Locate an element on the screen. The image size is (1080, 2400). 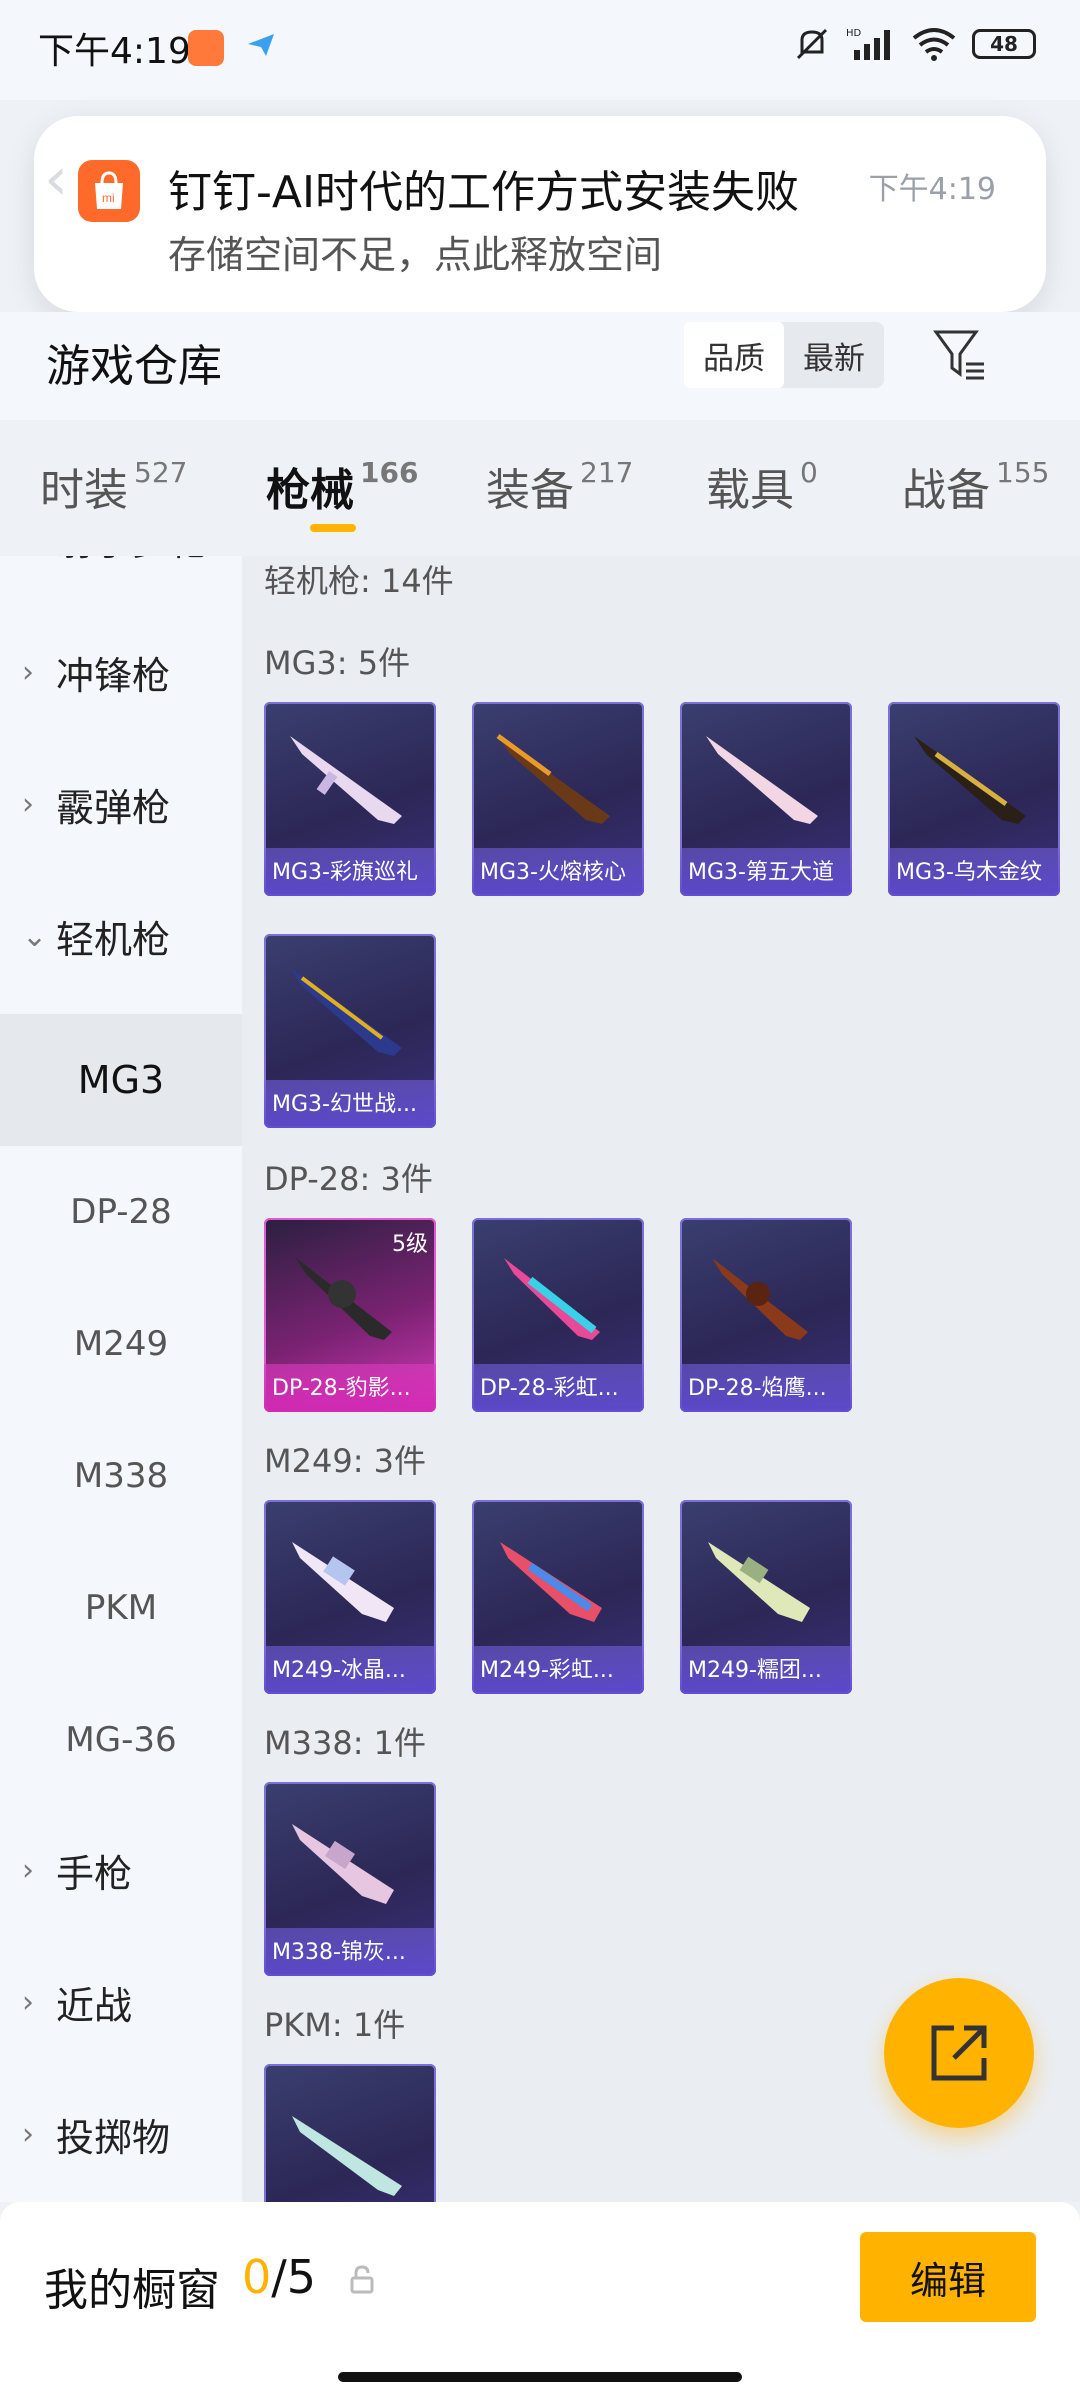
filter-icon is located at coordinates (960, 356).